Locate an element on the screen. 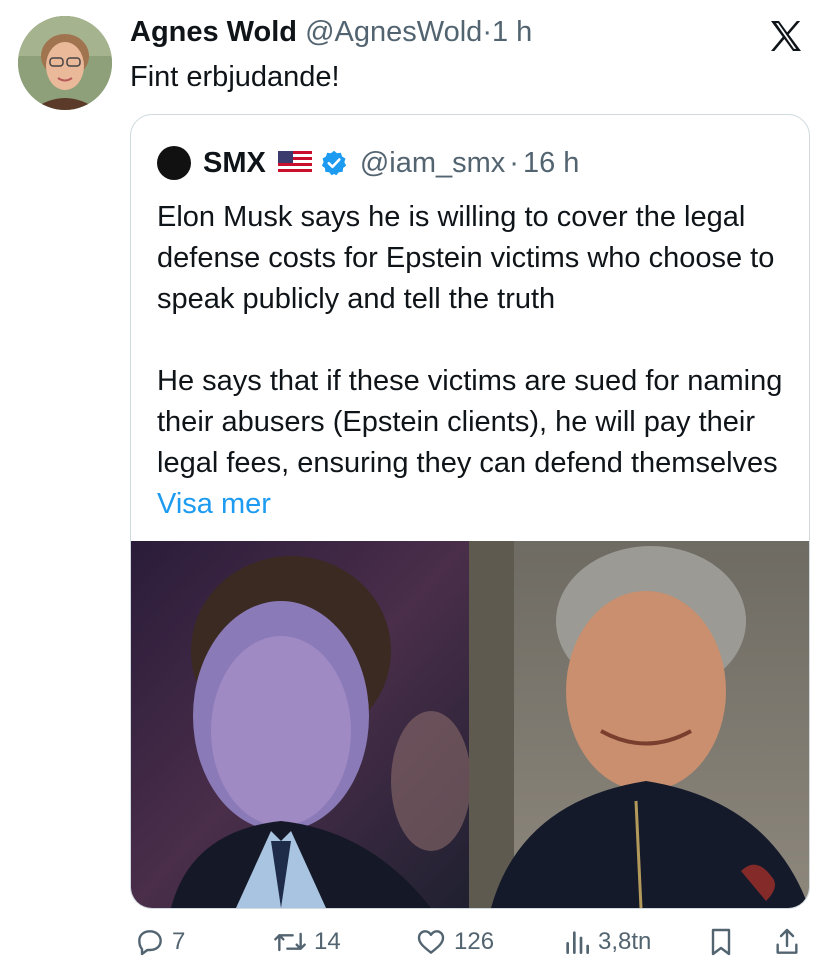 This screenshot has width=828, height=975. quoted-header: SMX @iam_smx · 16 h is located at coordinates (368, 163).